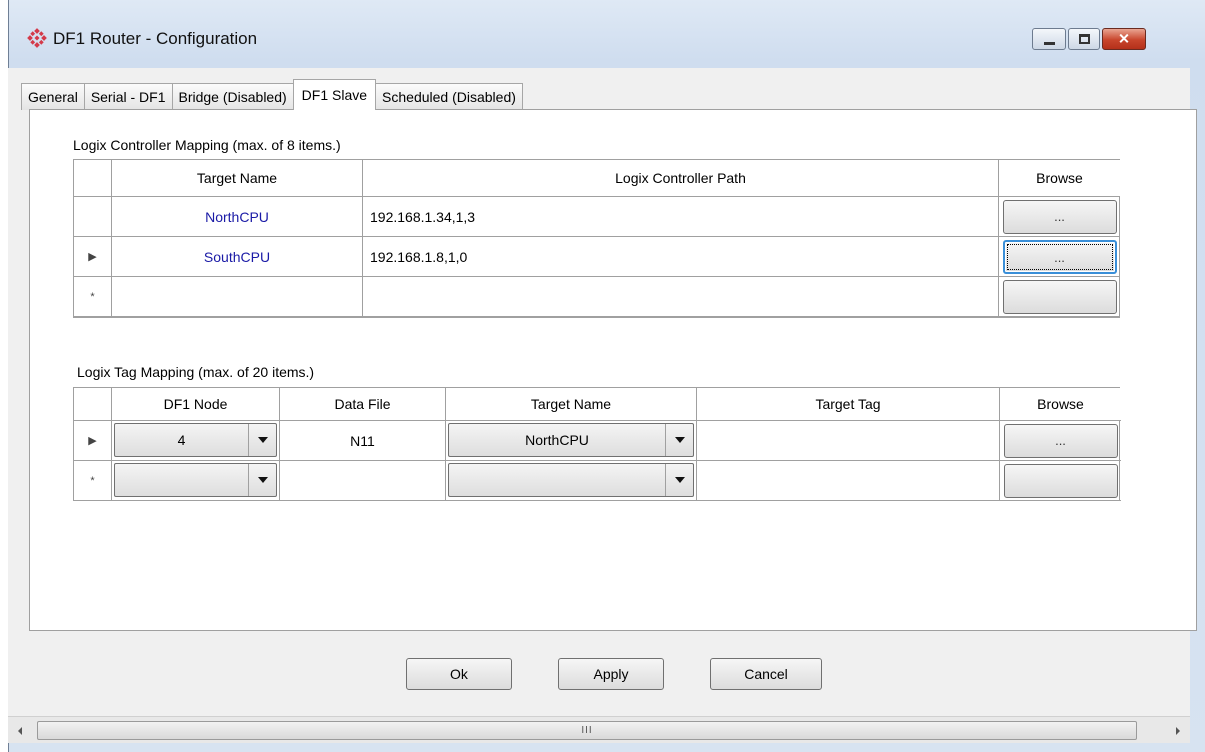  I want to click on target-name-value: NorthCPU, so click(557, 440).